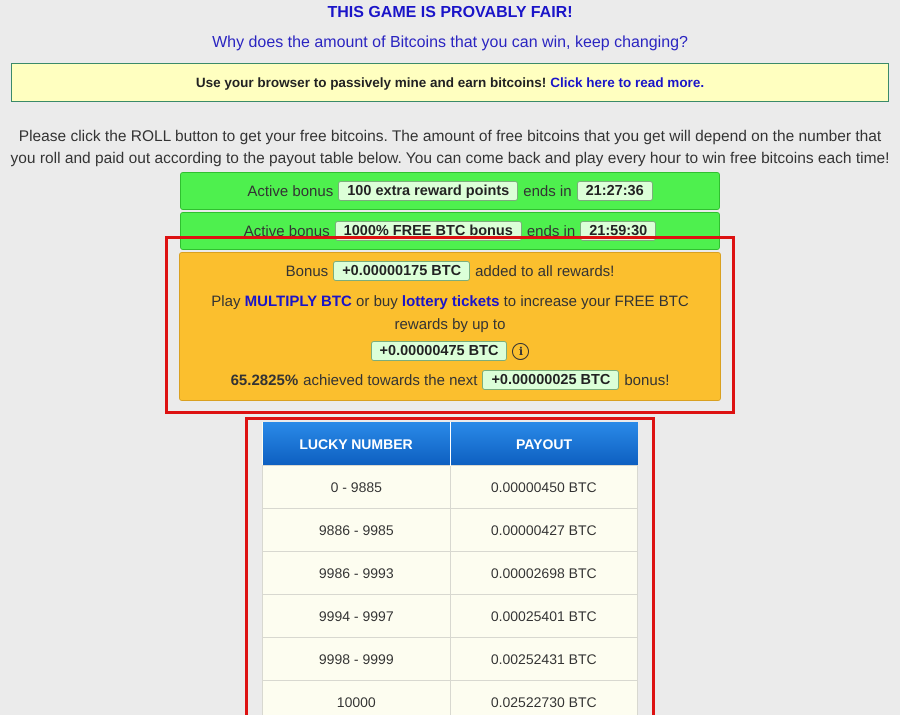 The height and width of the screenshot is (715, 900). Describe the element at coordinates (521, 351) in the screenshot. I see `info-icon: i` at that location.